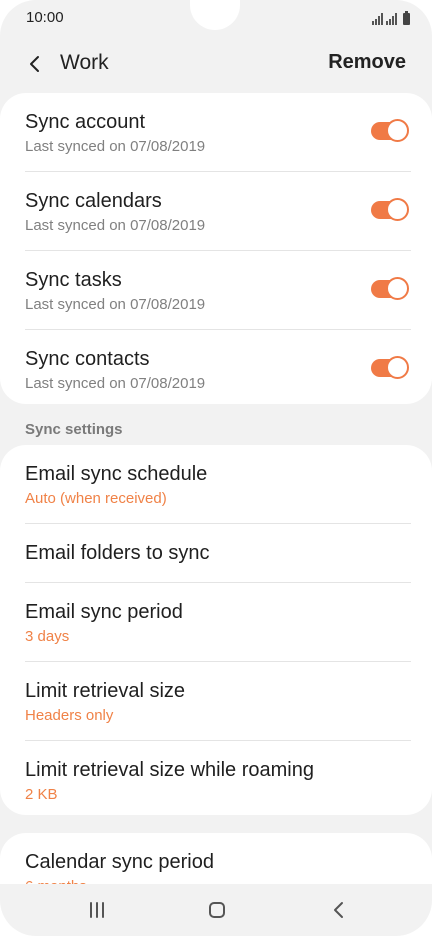  What do you see at coordinates (218, 132) in the screenshot?
I see `list-item-sync-account: Sync account Last synced on 07/08/2019` at bounding box center [218, 132].